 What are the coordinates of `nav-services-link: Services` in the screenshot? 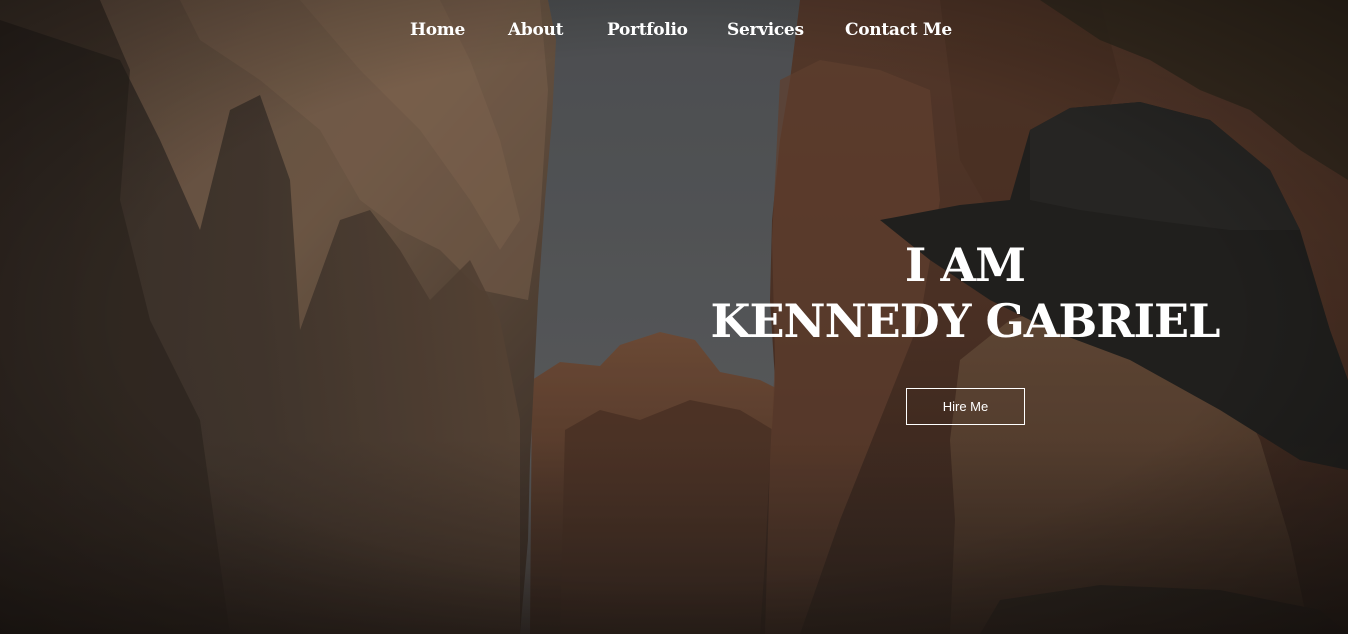 It's located at (765, 30).